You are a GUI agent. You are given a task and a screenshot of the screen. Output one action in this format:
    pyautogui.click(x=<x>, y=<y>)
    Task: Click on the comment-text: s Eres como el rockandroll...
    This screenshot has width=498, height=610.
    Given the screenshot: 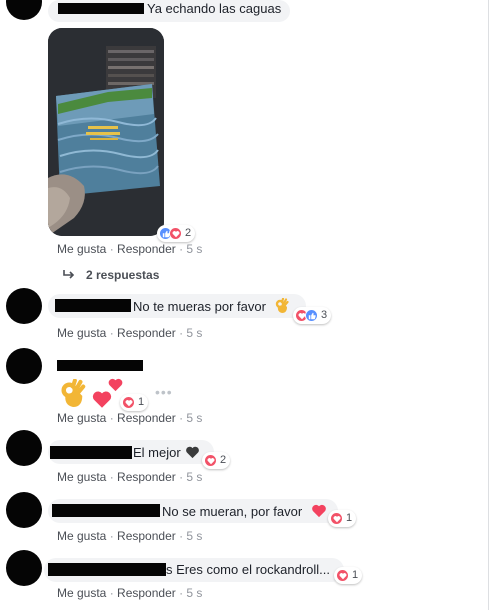 What is the action you would take?
    pyautogui.click(x=248, y=569)
    